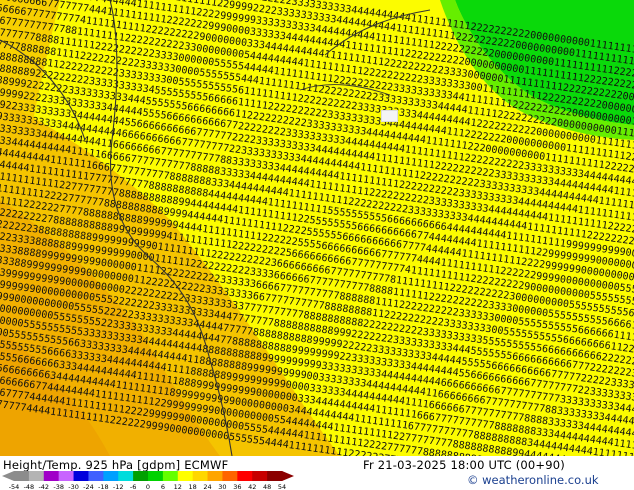 The image size is (634, 490). Describe the element at coordinates (116, 465) in the screenshot. I see `map-title: Height/Temp. 925 hPa [gdpm] ECMWF` at that location.